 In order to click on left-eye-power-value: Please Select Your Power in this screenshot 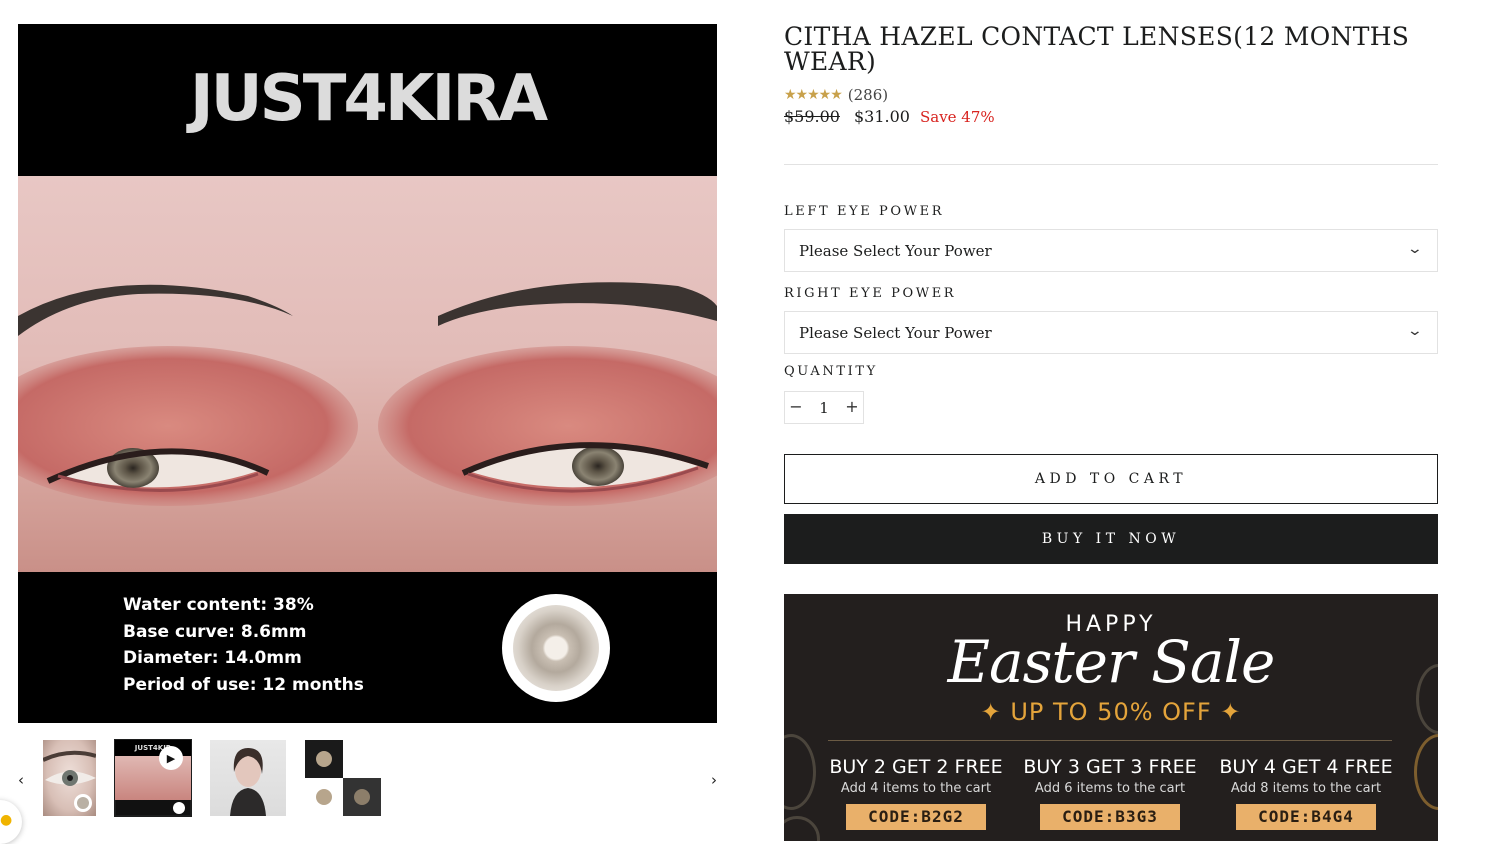, I will do `click(895, 251)`.